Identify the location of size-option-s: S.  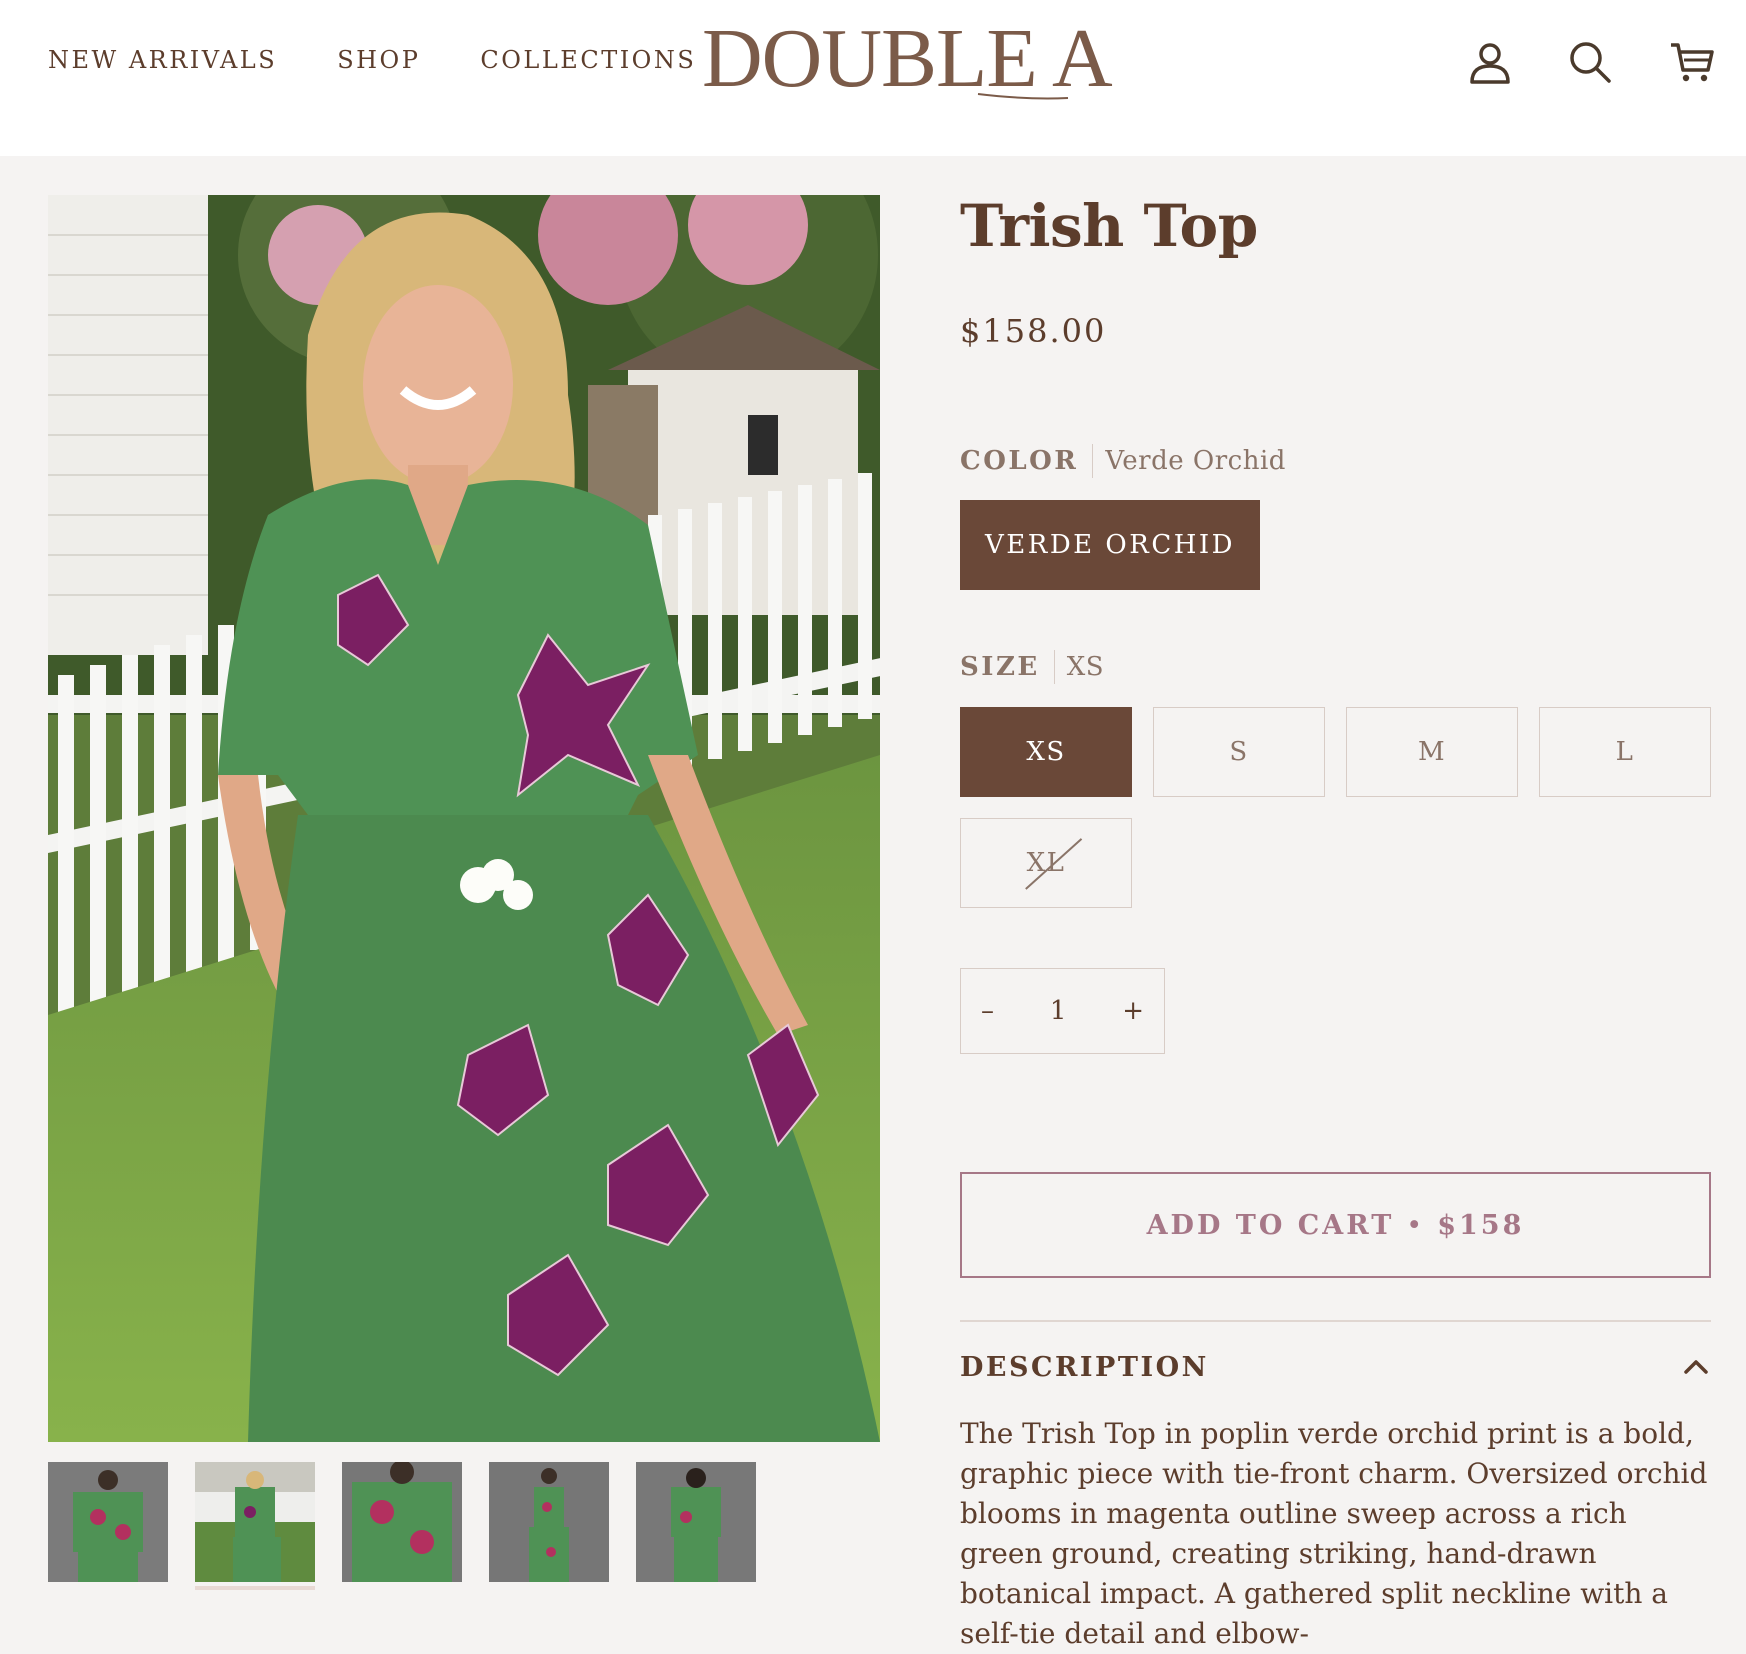
(1239, 752).